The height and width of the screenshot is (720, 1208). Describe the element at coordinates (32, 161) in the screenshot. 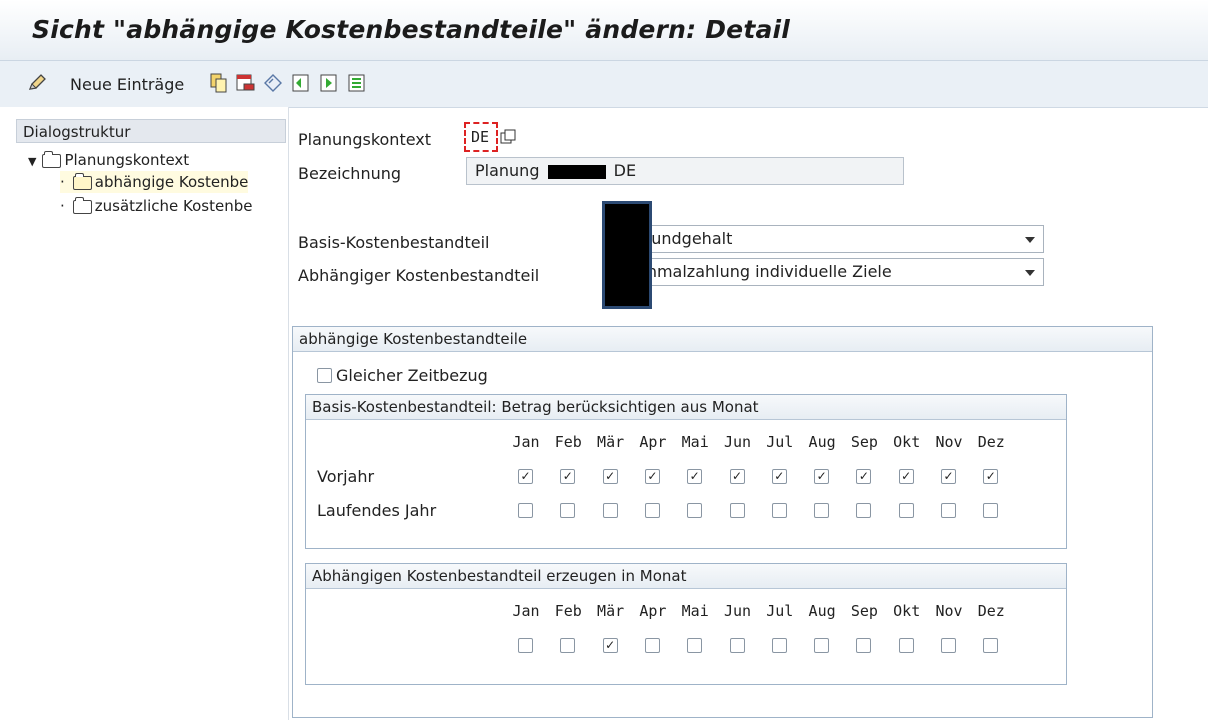

I see `expand-arrow-icon: ▼` at that location.